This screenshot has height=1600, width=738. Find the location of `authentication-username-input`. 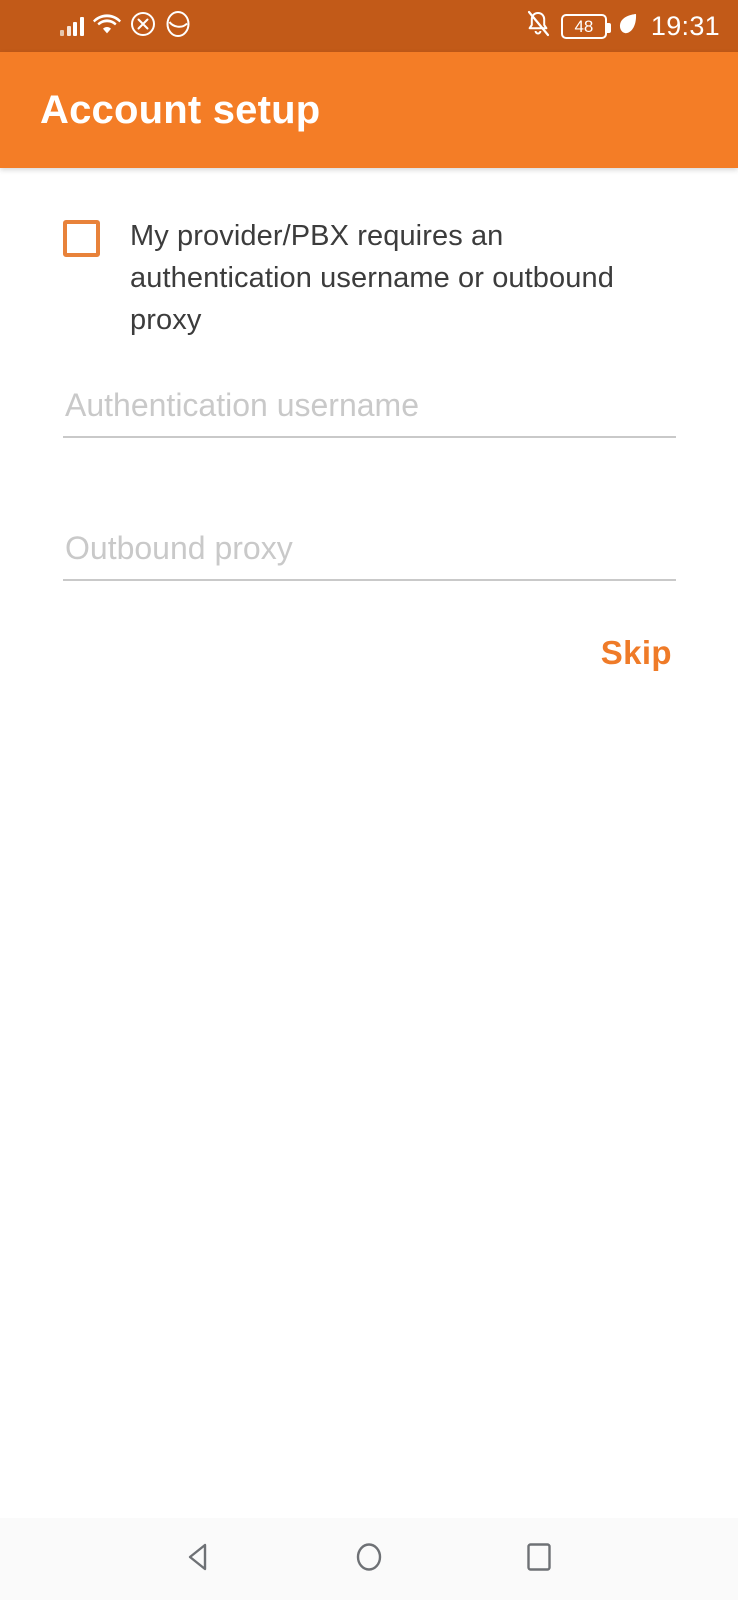

authentication-username-input is located at coordinates (369, 408).